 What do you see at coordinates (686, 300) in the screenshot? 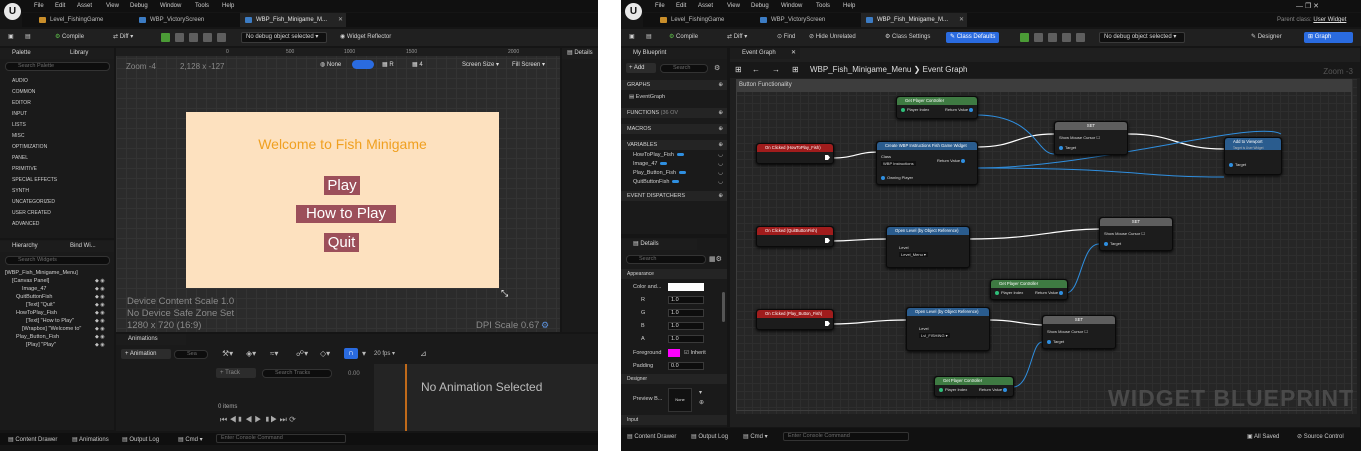
I see `r-field: 1.0` at bounding box center [686, 300].